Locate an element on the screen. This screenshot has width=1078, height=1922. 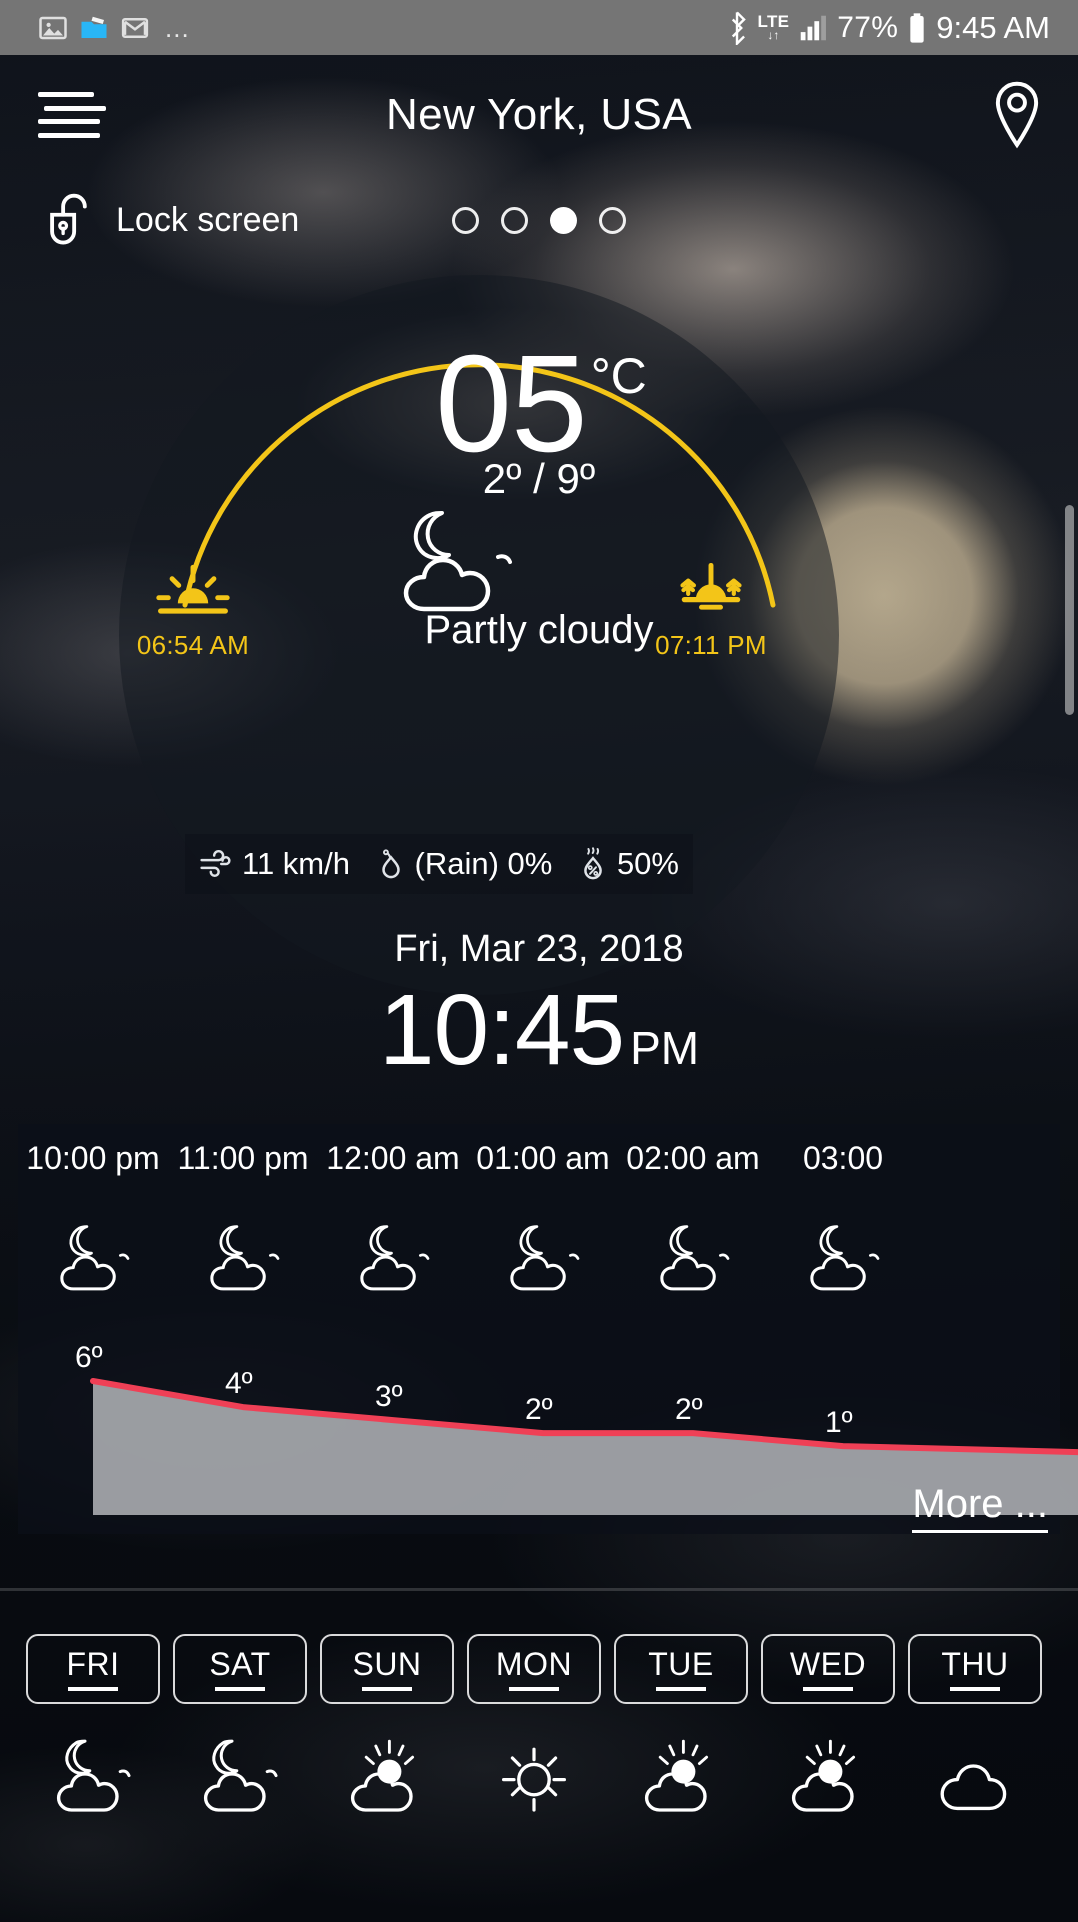
chart-point-label: 2º is located at coordinates (539, 1409).